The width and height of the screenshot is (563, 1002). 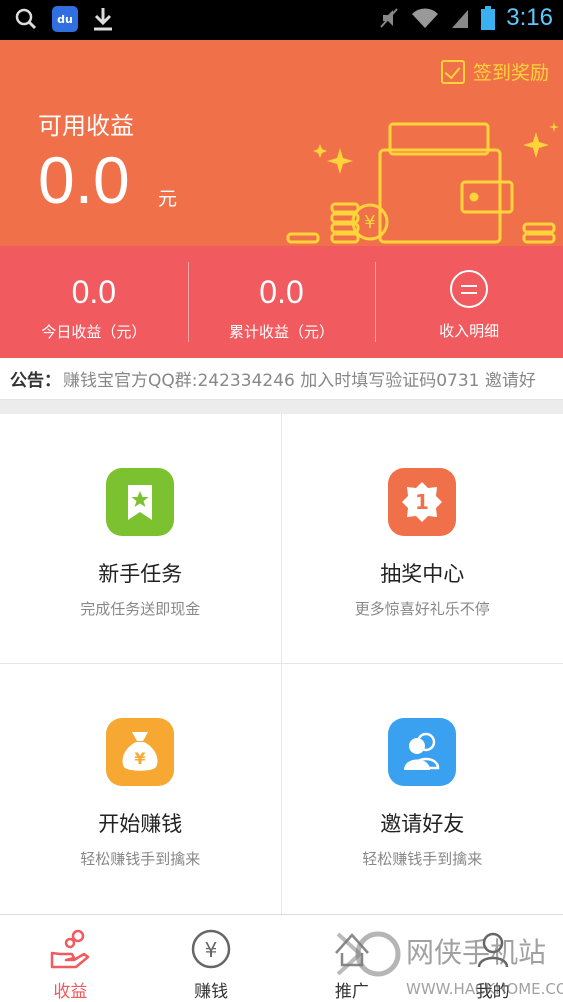 I want to click on baidu-label: du, so click(x=65, y=19).